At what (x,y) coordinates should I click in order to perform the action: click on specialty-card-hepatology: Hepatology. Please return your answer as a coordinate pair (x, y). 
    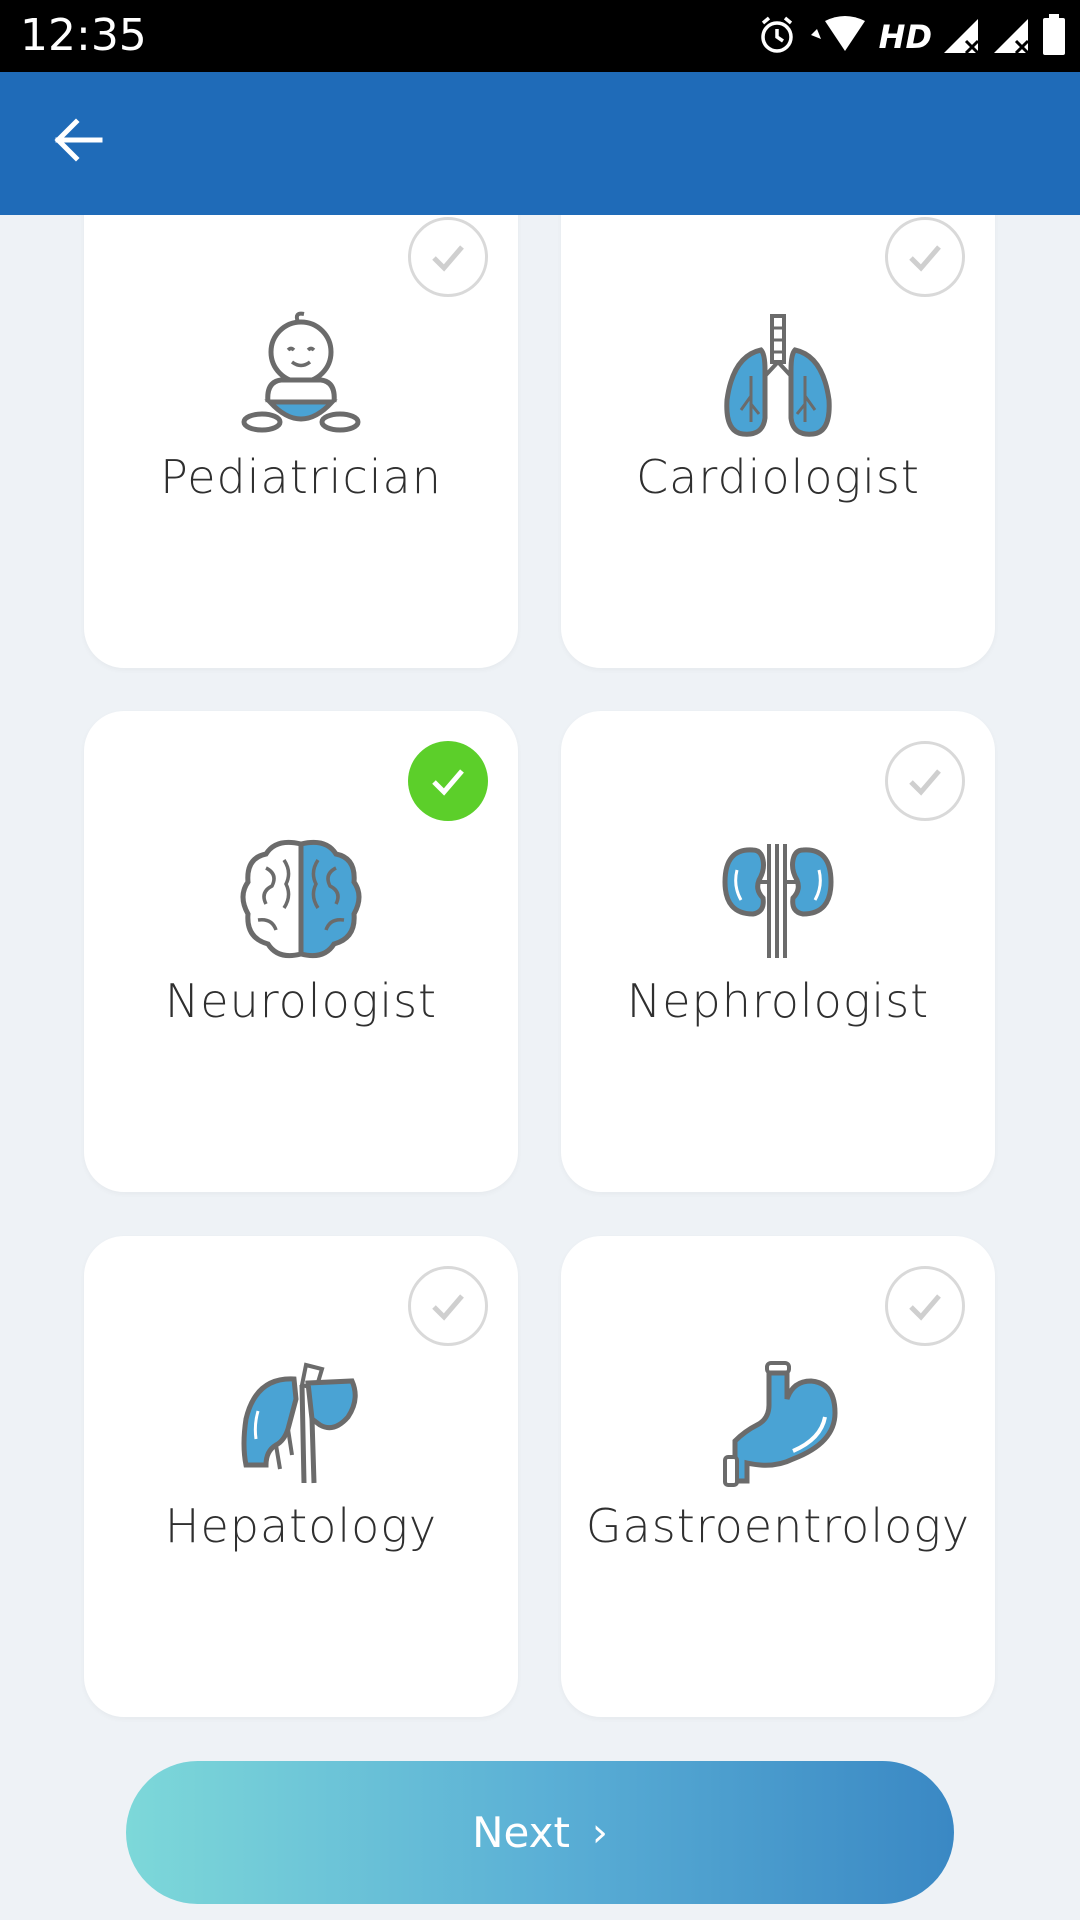
    Looking at the image, I should click on (301, 1476).